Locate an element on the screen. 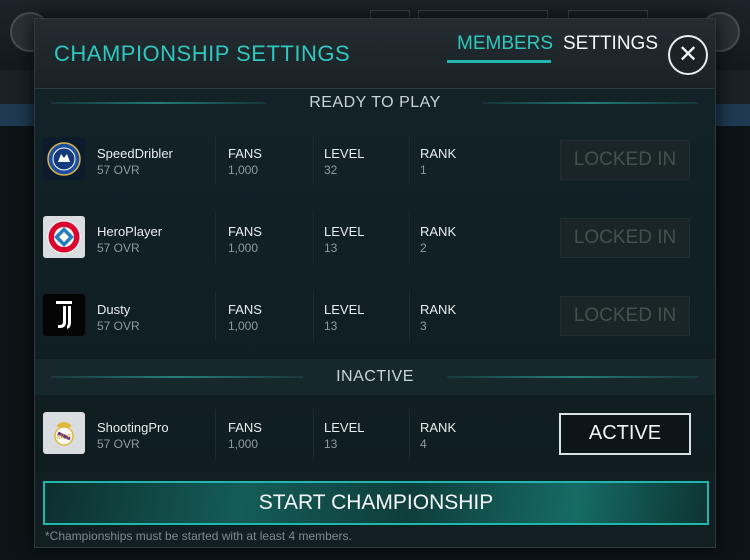 This screenshot has height=560, width=750. chelsea-crest-icon is located at coordinates (64, 159).